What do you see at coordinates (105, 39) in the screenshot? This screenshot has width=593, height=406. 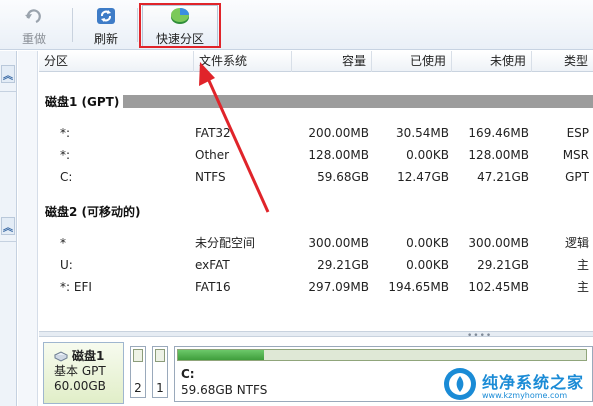 I see `refresh-label: 刷新` at bounding box center [105, 39].